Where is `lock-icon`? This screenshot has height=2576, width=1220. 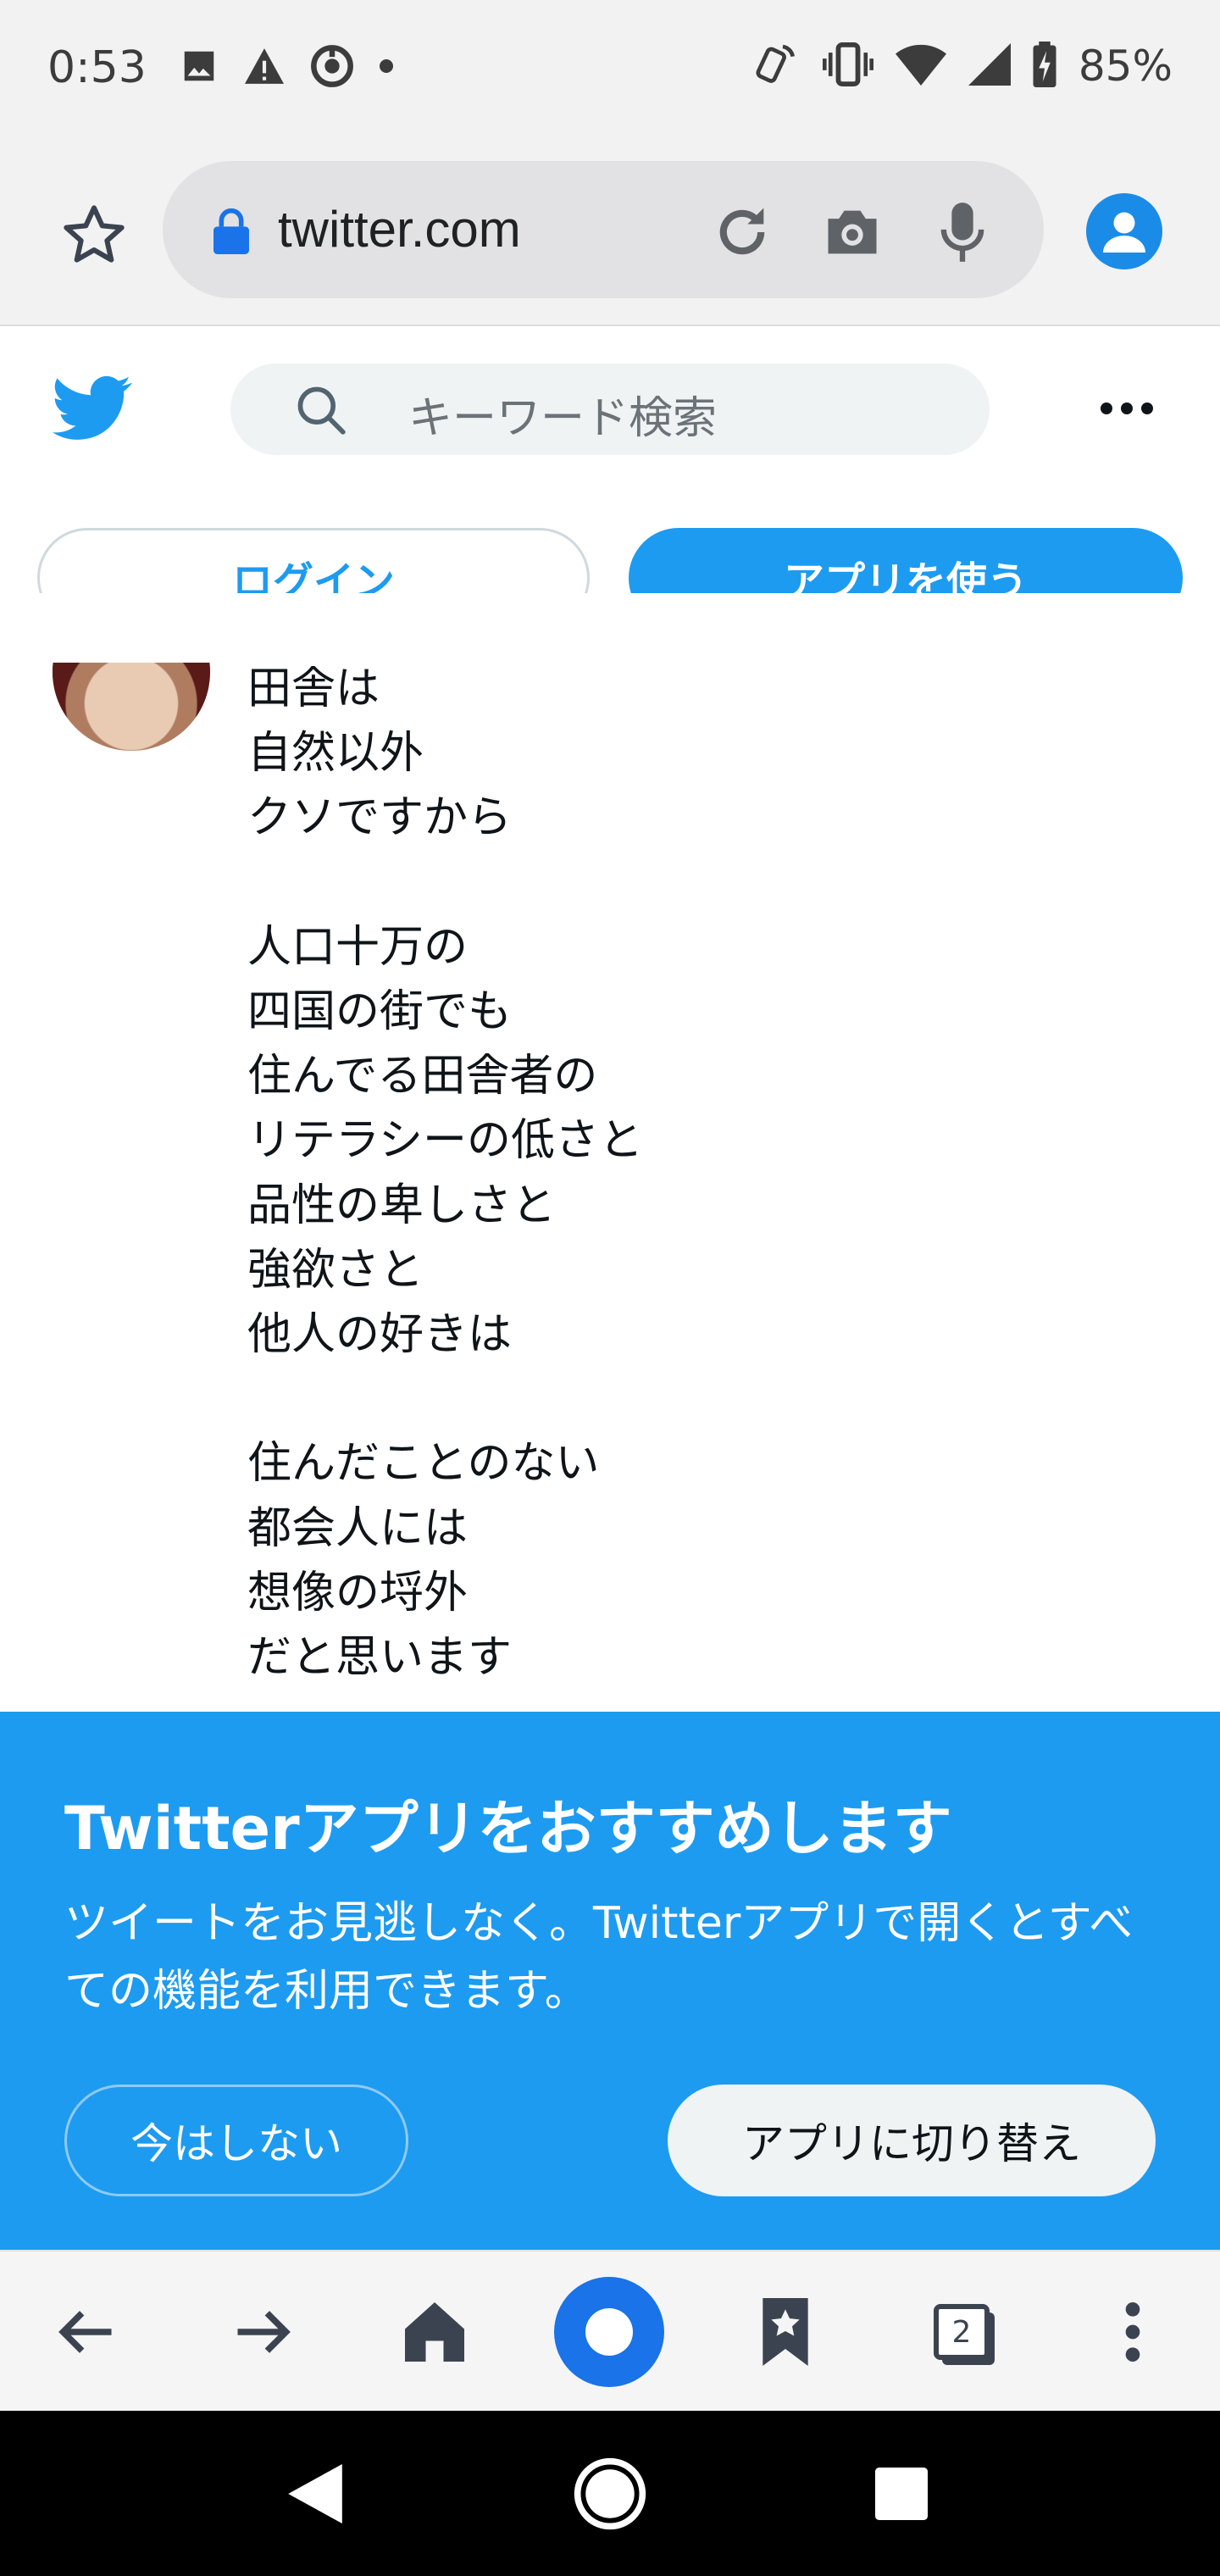 lock-icon is located at coordinates (231, 232).